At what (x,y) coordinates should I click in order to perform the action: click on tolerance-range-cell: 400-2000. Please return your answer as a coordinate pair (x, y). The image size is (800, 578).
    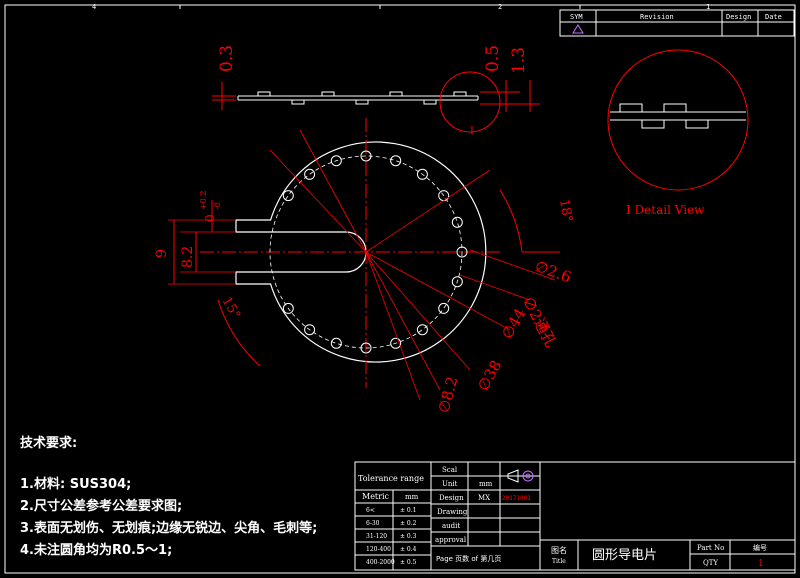
    Looking at the image, I should click on (380, 562).